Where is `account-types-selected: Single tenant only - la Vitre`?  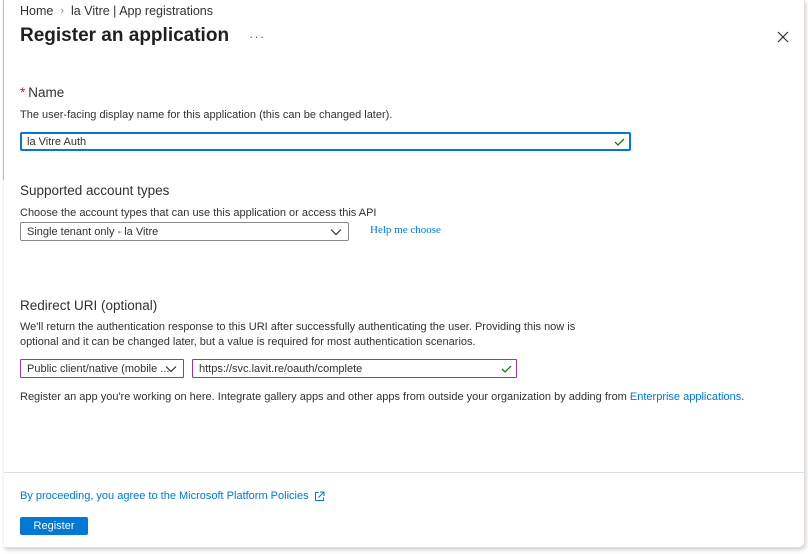 account-types-selected: Single tenant only - la Vitre is located at coordinates (93, 231).